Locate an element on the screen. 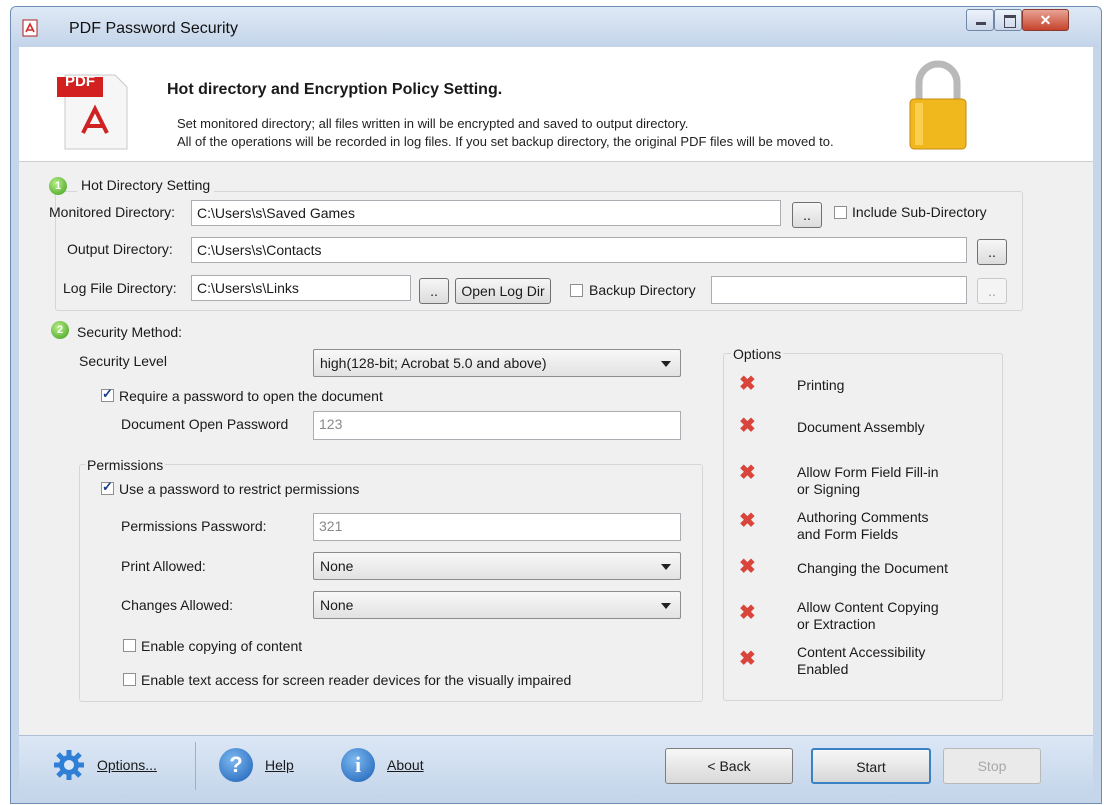 The width and height of the screenshot is (1104, 805). close-icon: ✕ is located at coordinates (1045, 20).